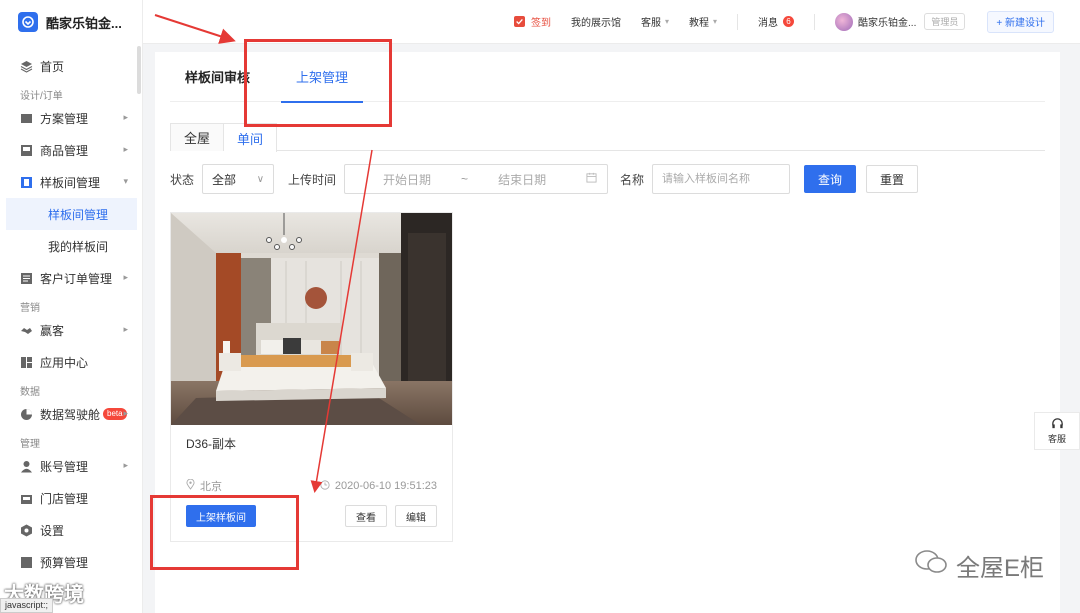 The image size is (1080, 613). What do you see at coordinates (28, 22) in the screenshot?
I see `logo-icon` at bounding box center [28, 22].